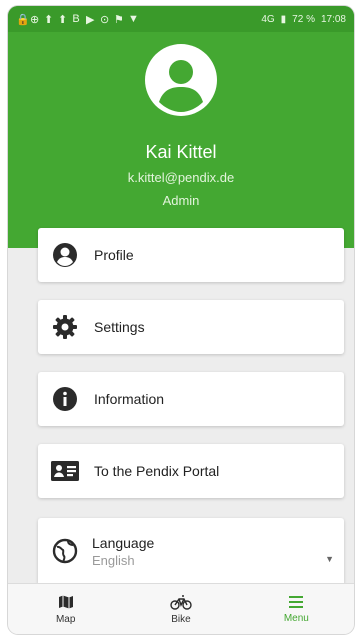 This screenshot has height=641, width=362. Describe the element at coordinates (296, 609) in the screenshot. I see `nav-menu: Menu` at that location.